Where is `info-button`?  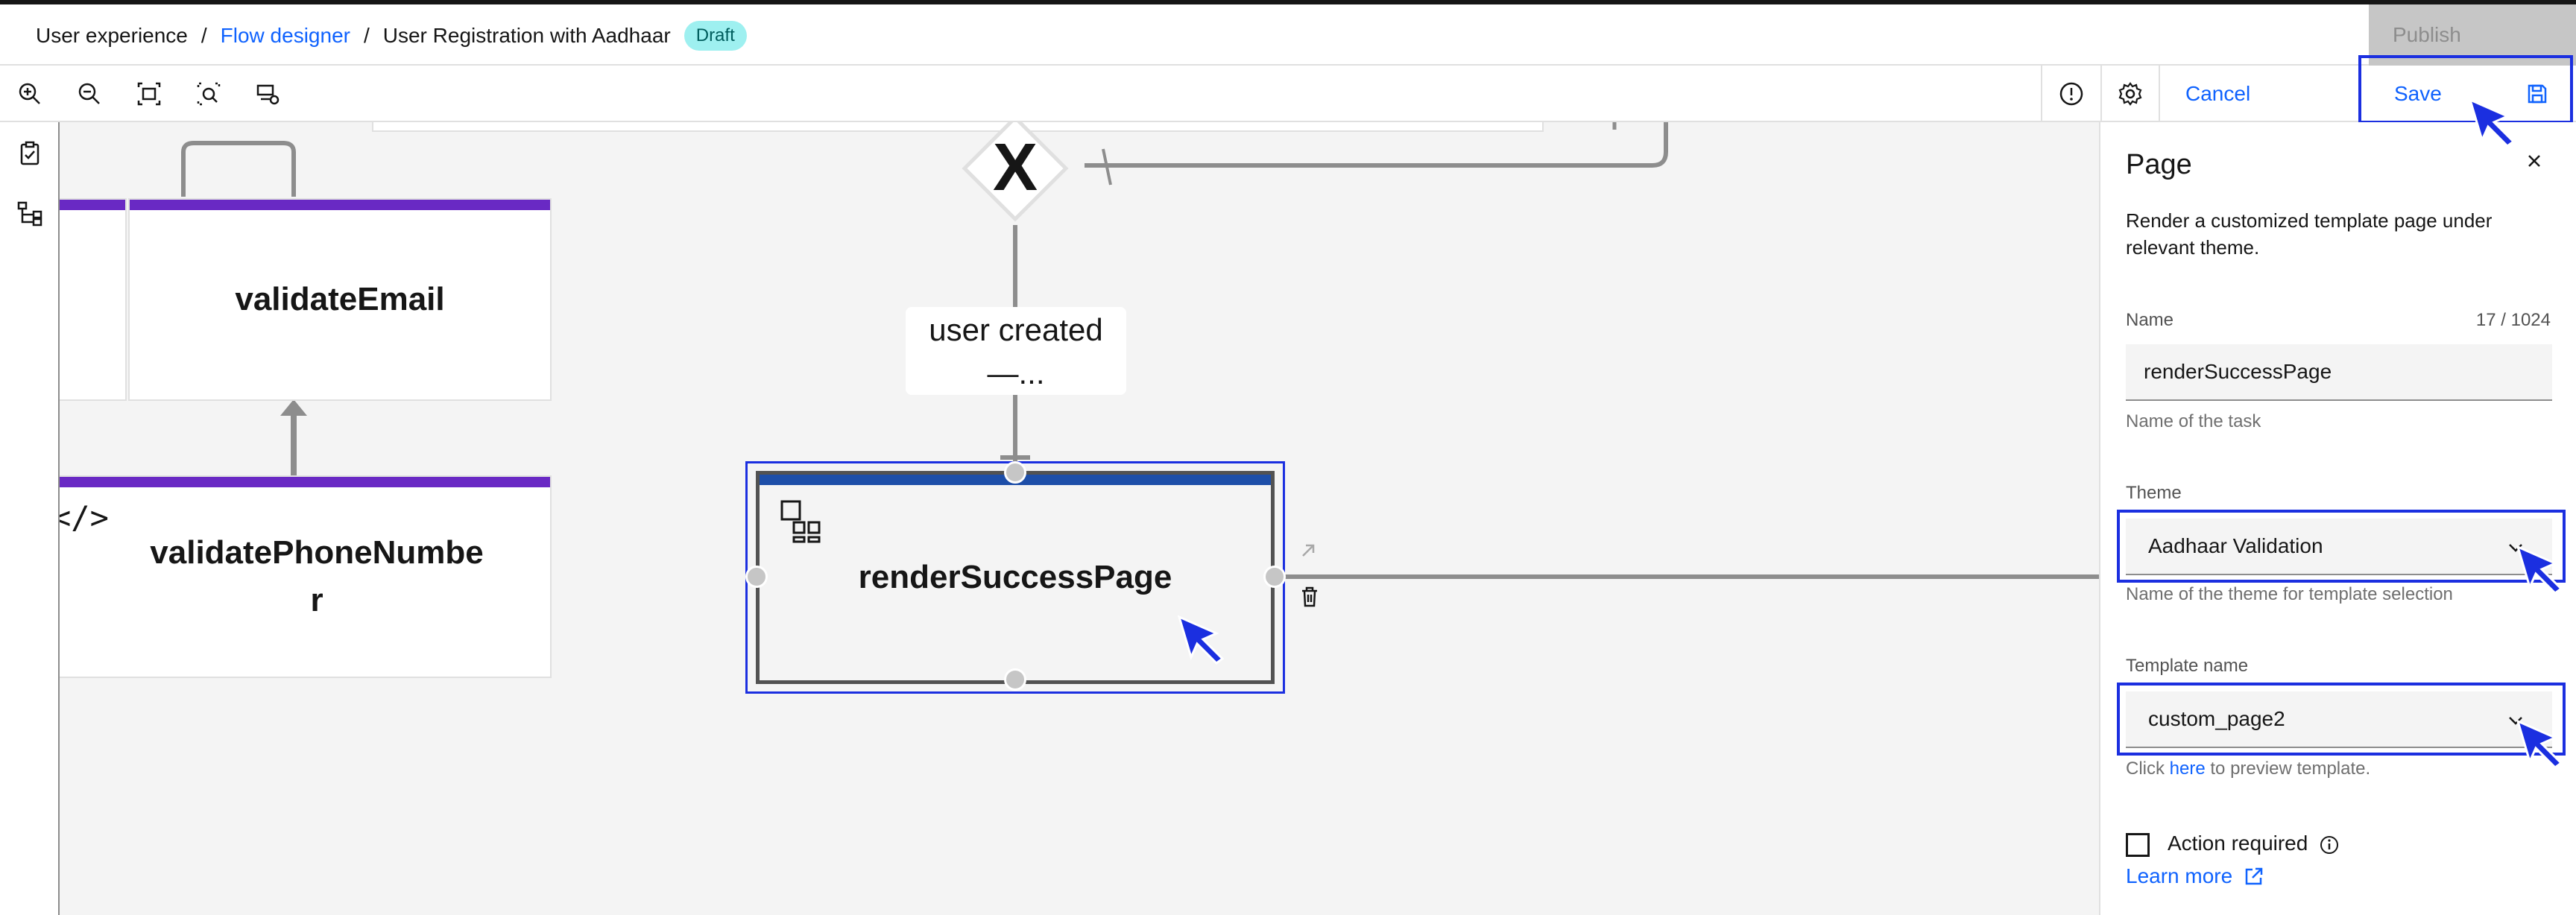
info-button is located at coordinates (2070, 94).